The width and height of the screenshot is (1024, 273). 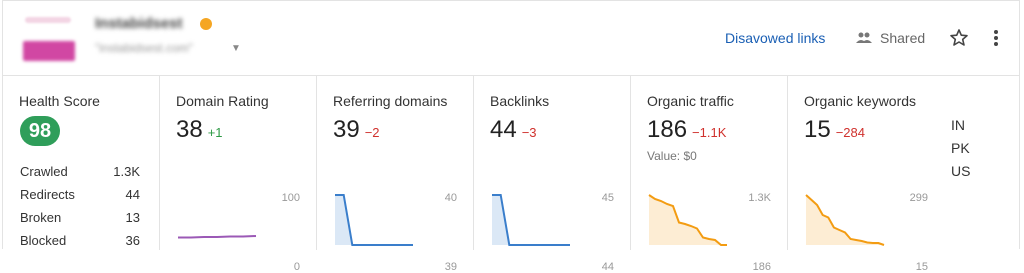 I want to click on metric-value: 39, so click(x=346, y=129).